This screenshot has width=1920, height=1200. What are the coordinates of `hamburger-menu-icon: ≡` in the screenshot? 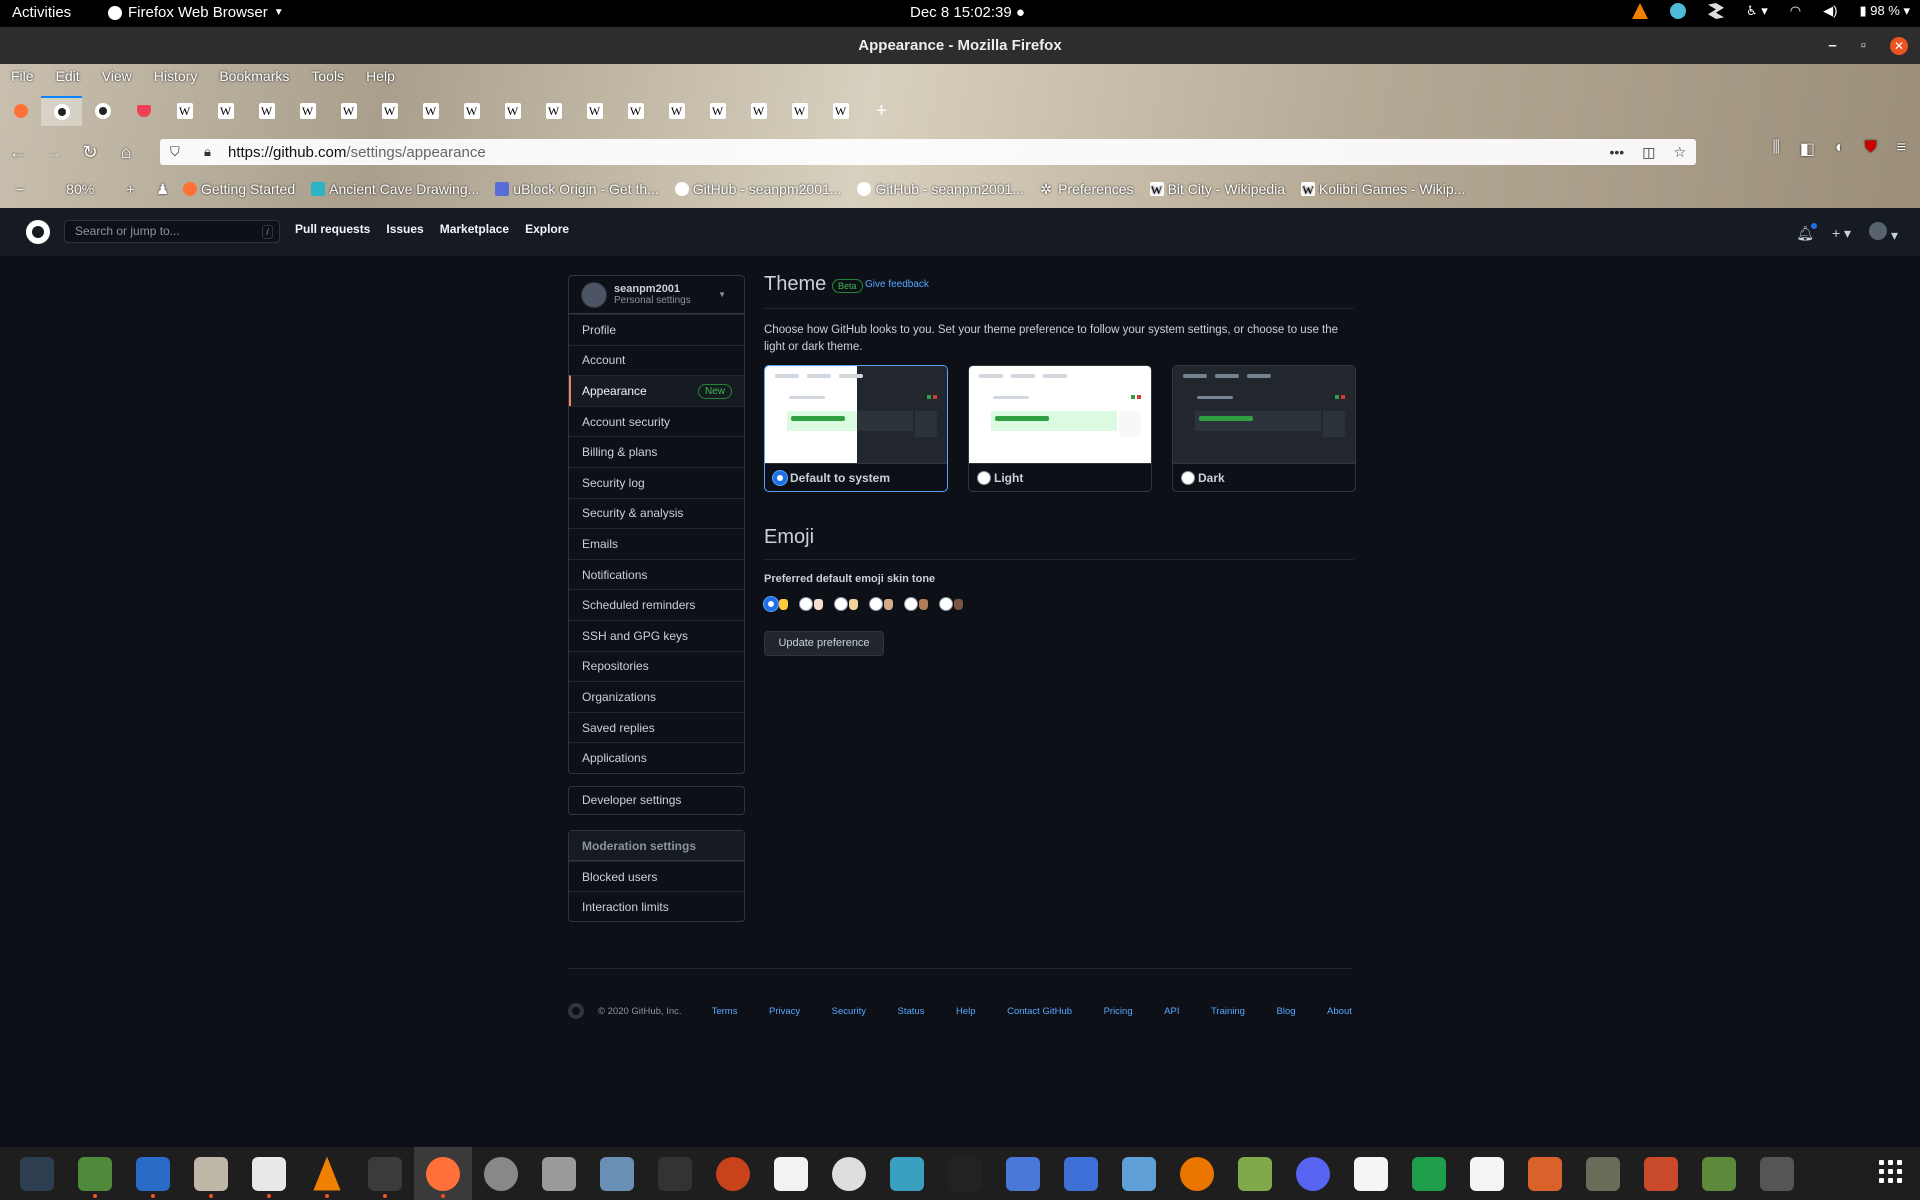 It's located at (1901, 149).